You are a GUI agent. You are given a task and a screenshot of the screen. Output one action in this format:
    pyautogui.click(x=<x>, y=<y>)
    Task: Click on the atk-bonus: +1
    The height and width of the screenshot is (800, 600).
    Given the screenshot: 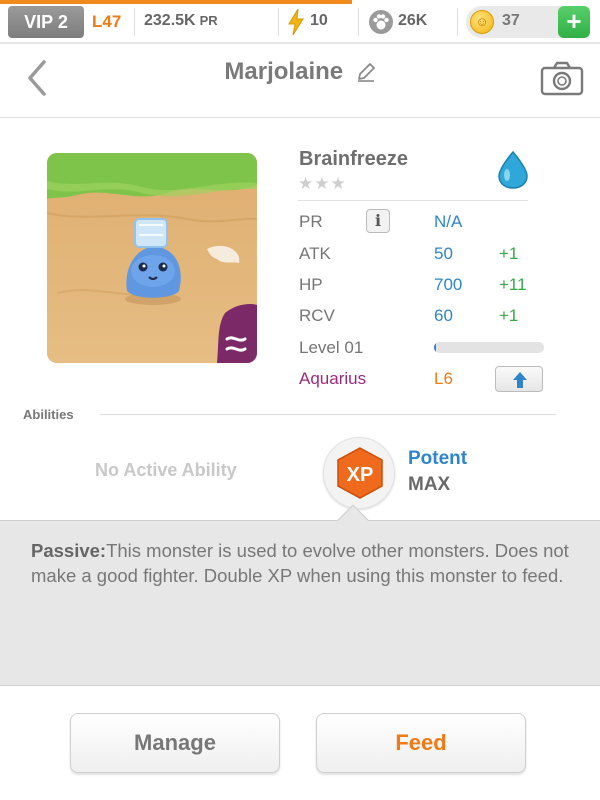 What is the action you would take?
    pyautogui.click(x=509, y=253)
    